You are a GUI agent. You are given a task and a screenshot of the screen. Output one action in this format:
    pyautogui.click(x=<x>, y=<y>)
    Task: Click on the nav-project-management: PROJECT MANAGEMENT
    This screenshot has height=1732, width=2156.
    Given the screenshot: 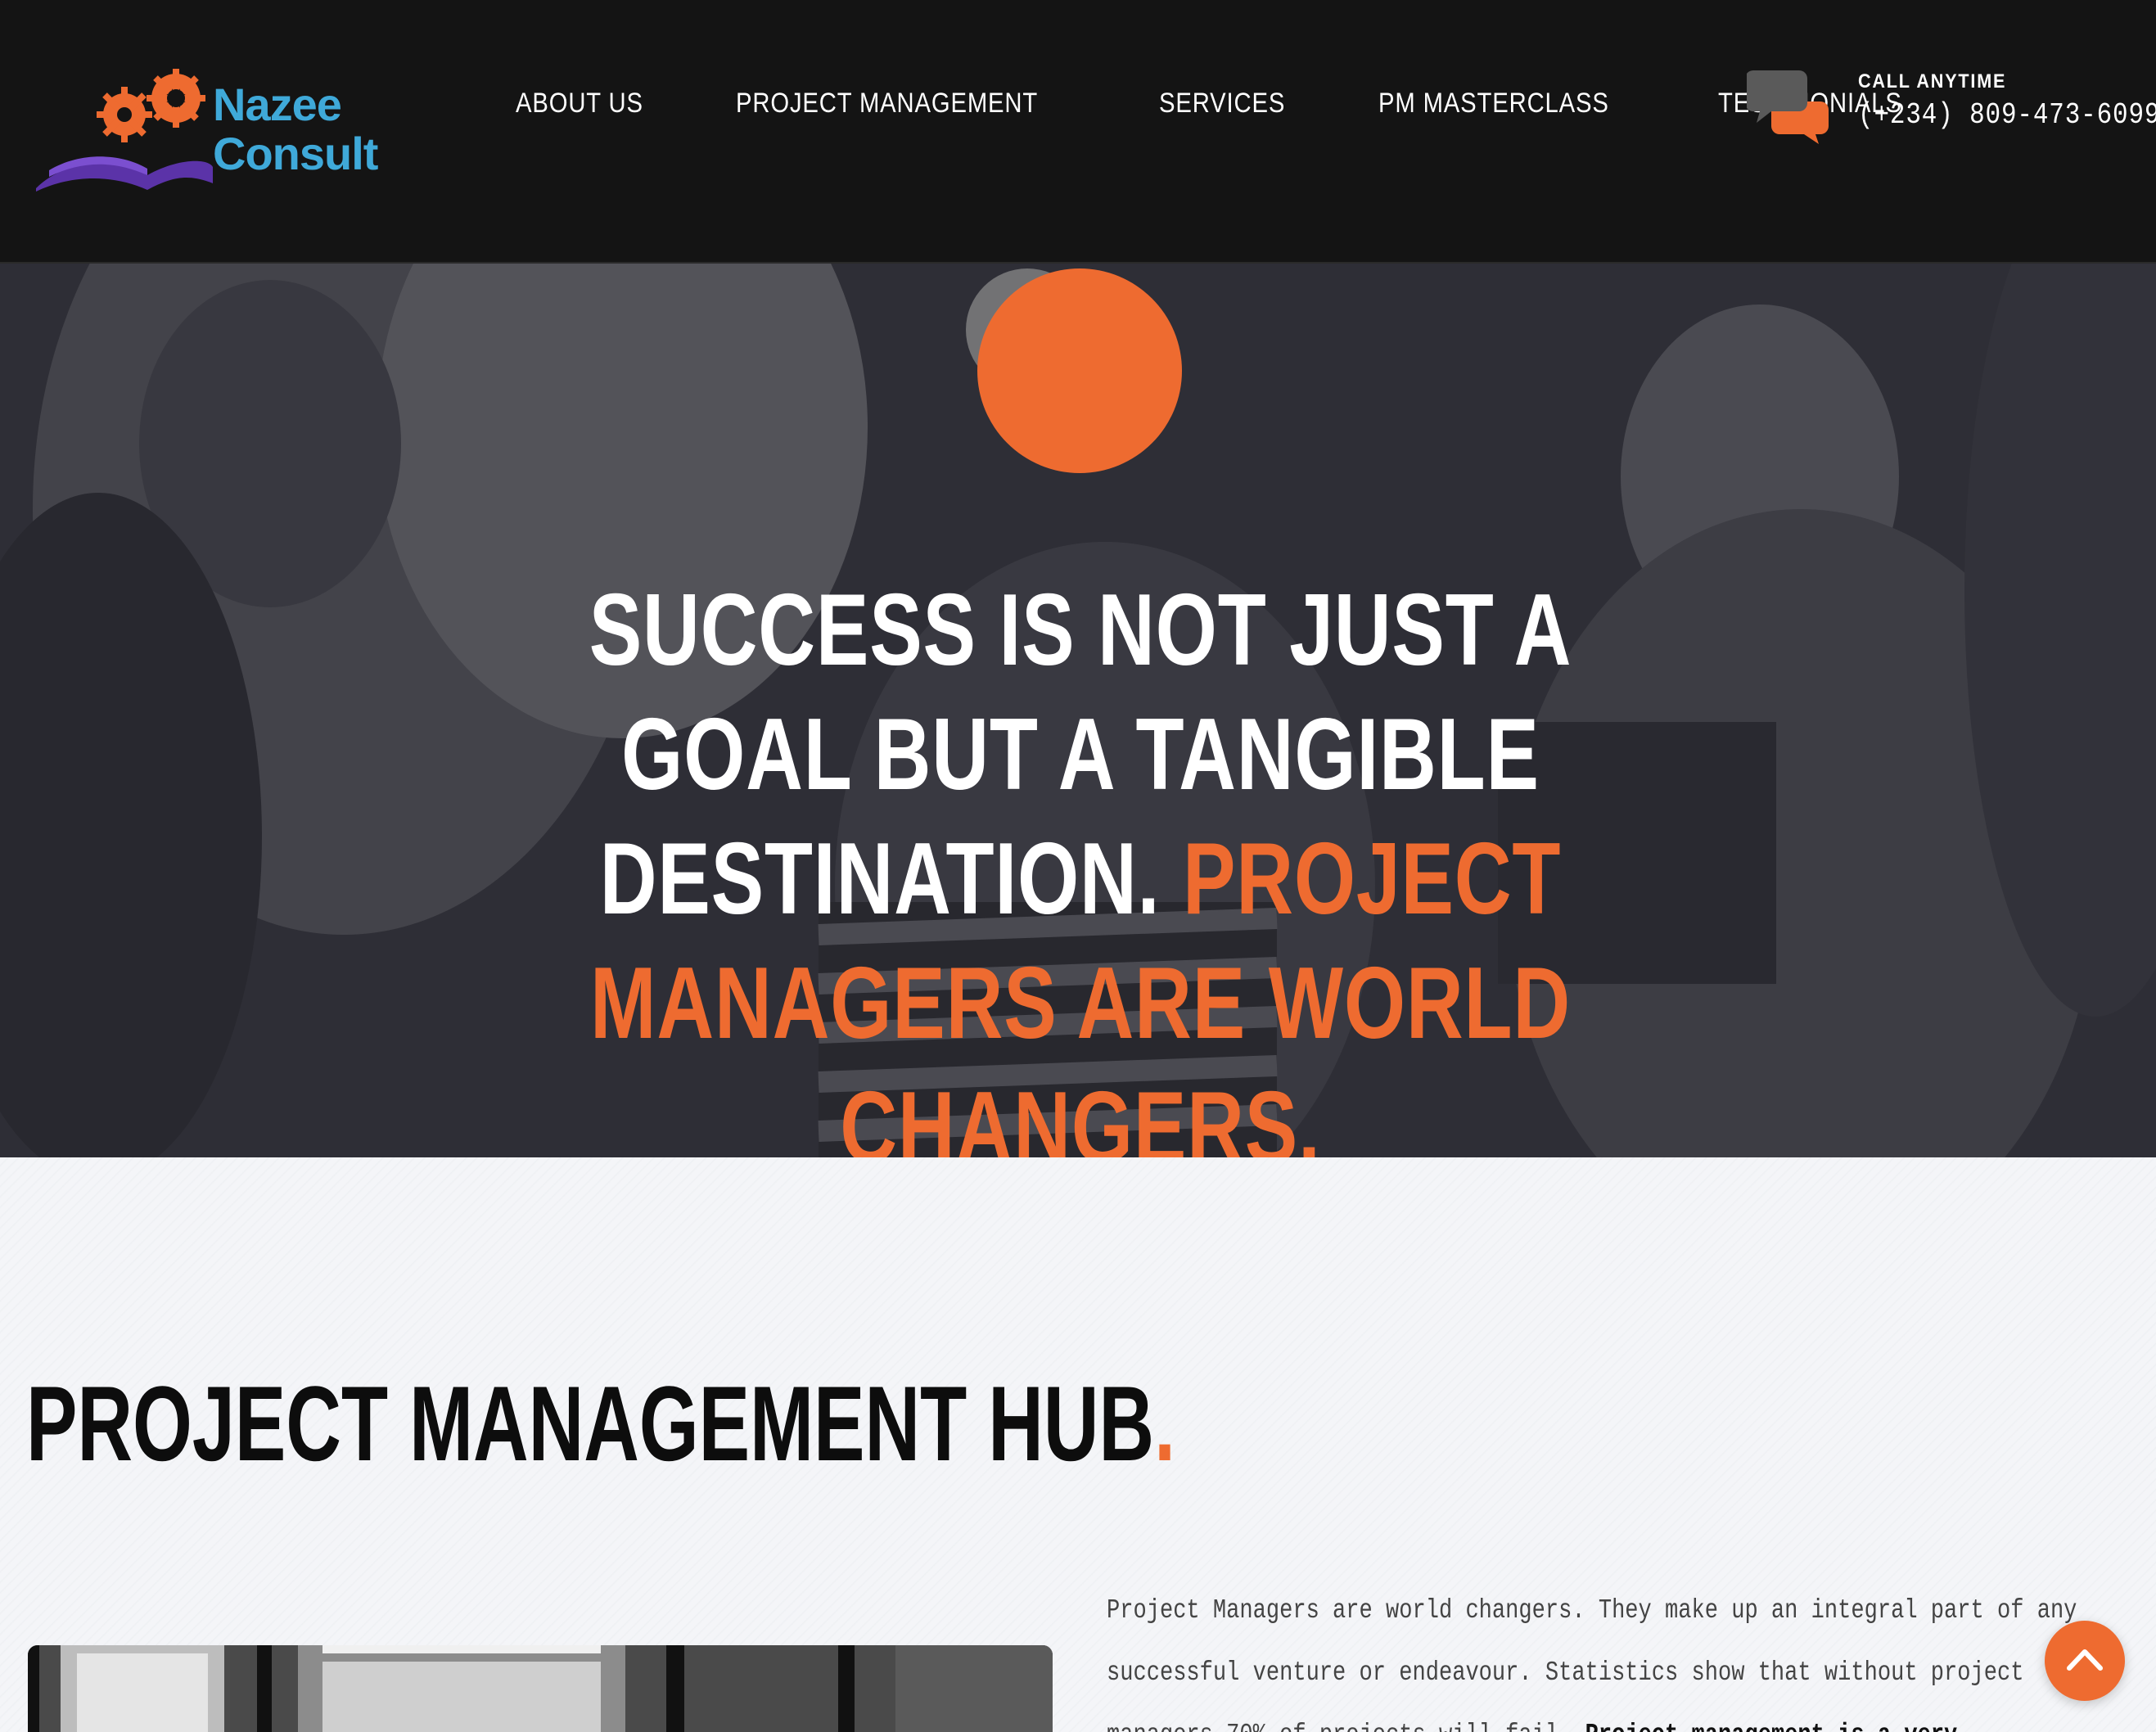 What is the action you would take?
    pyautogui.click(x=887, y=103)
    